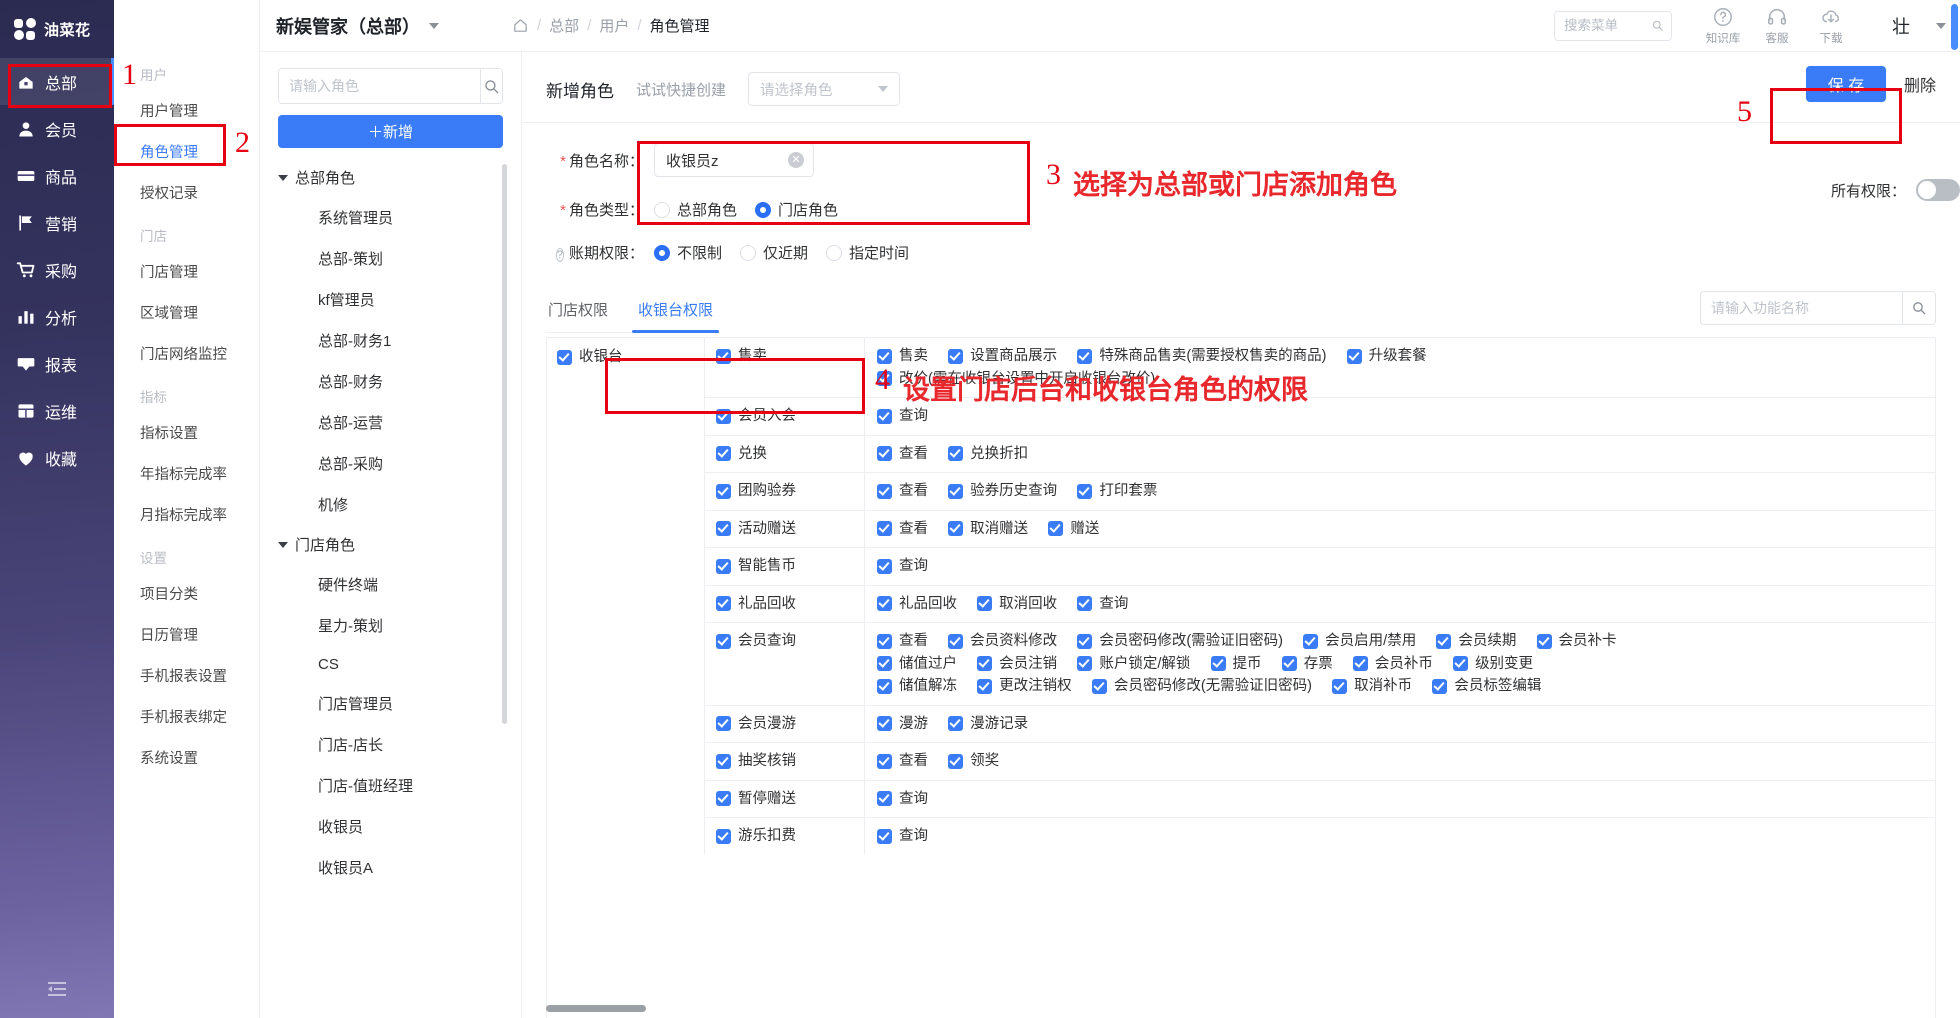  Describe the element at coordinates (390, 584) in the screenshot. I see `role-item: 硬件终端` at that location.